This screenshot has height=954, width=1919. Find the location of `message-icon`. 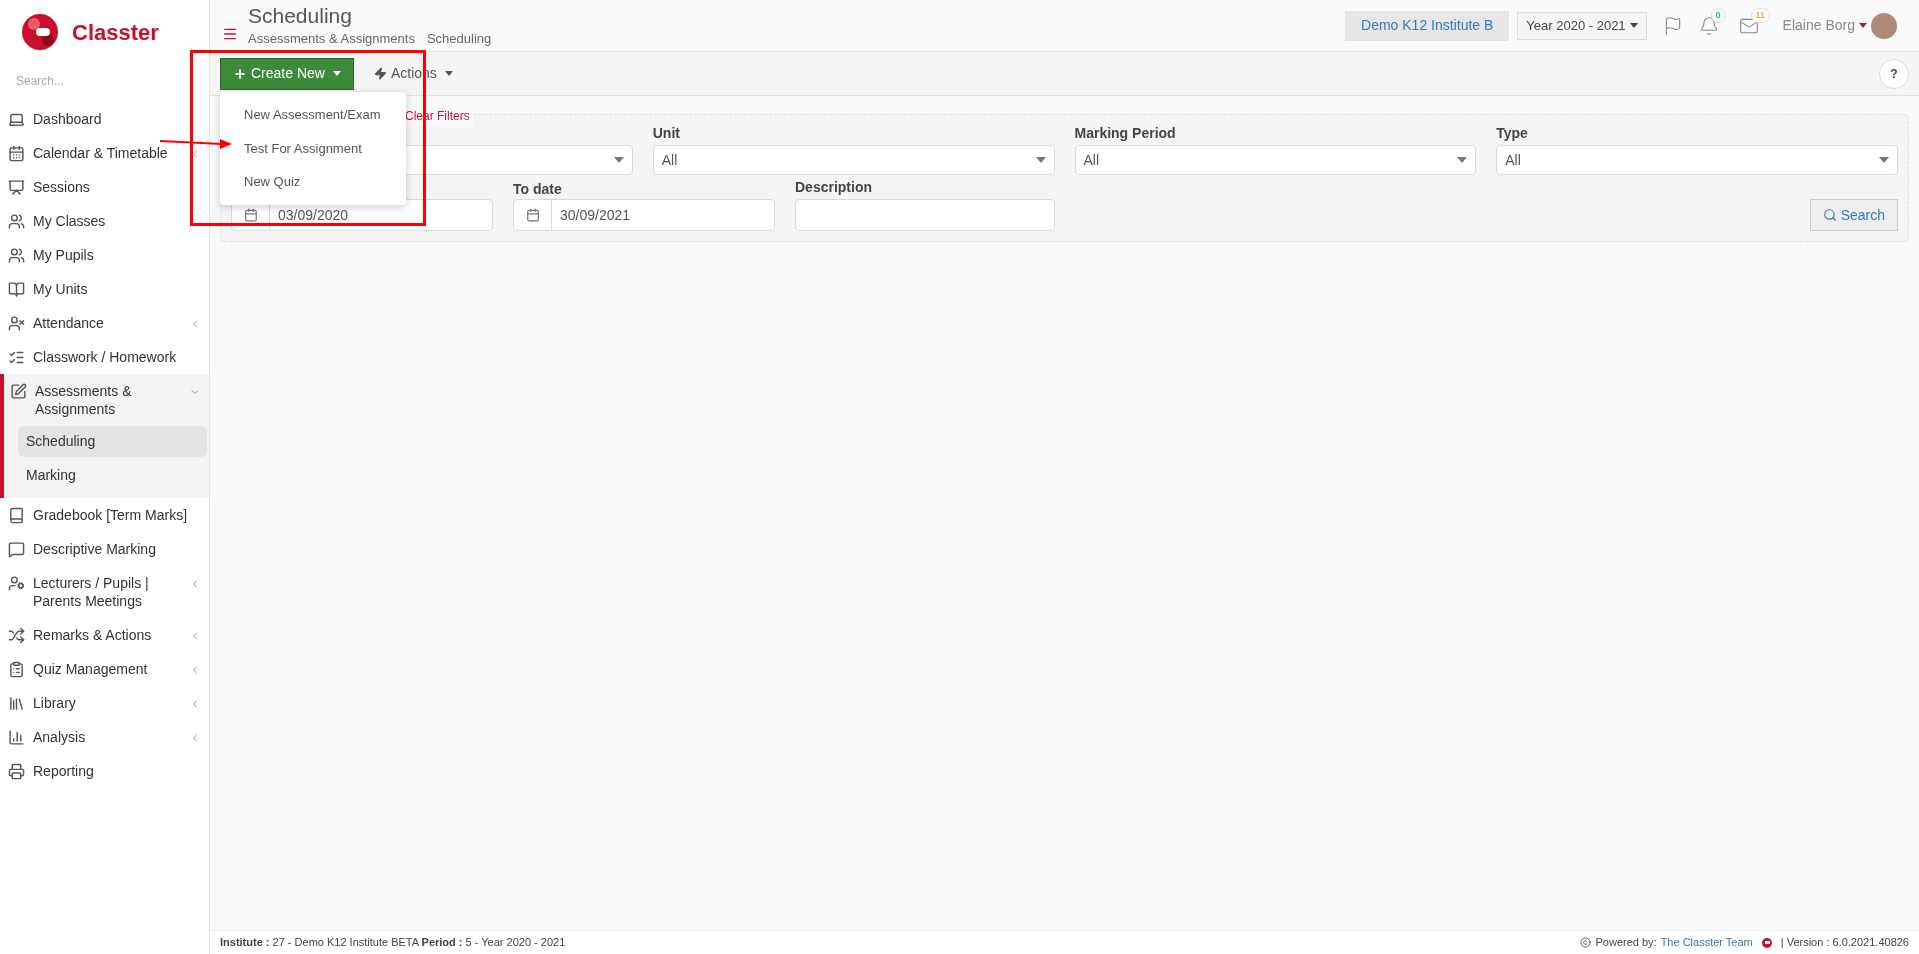

message-icon is located at coordinates (16, 549).